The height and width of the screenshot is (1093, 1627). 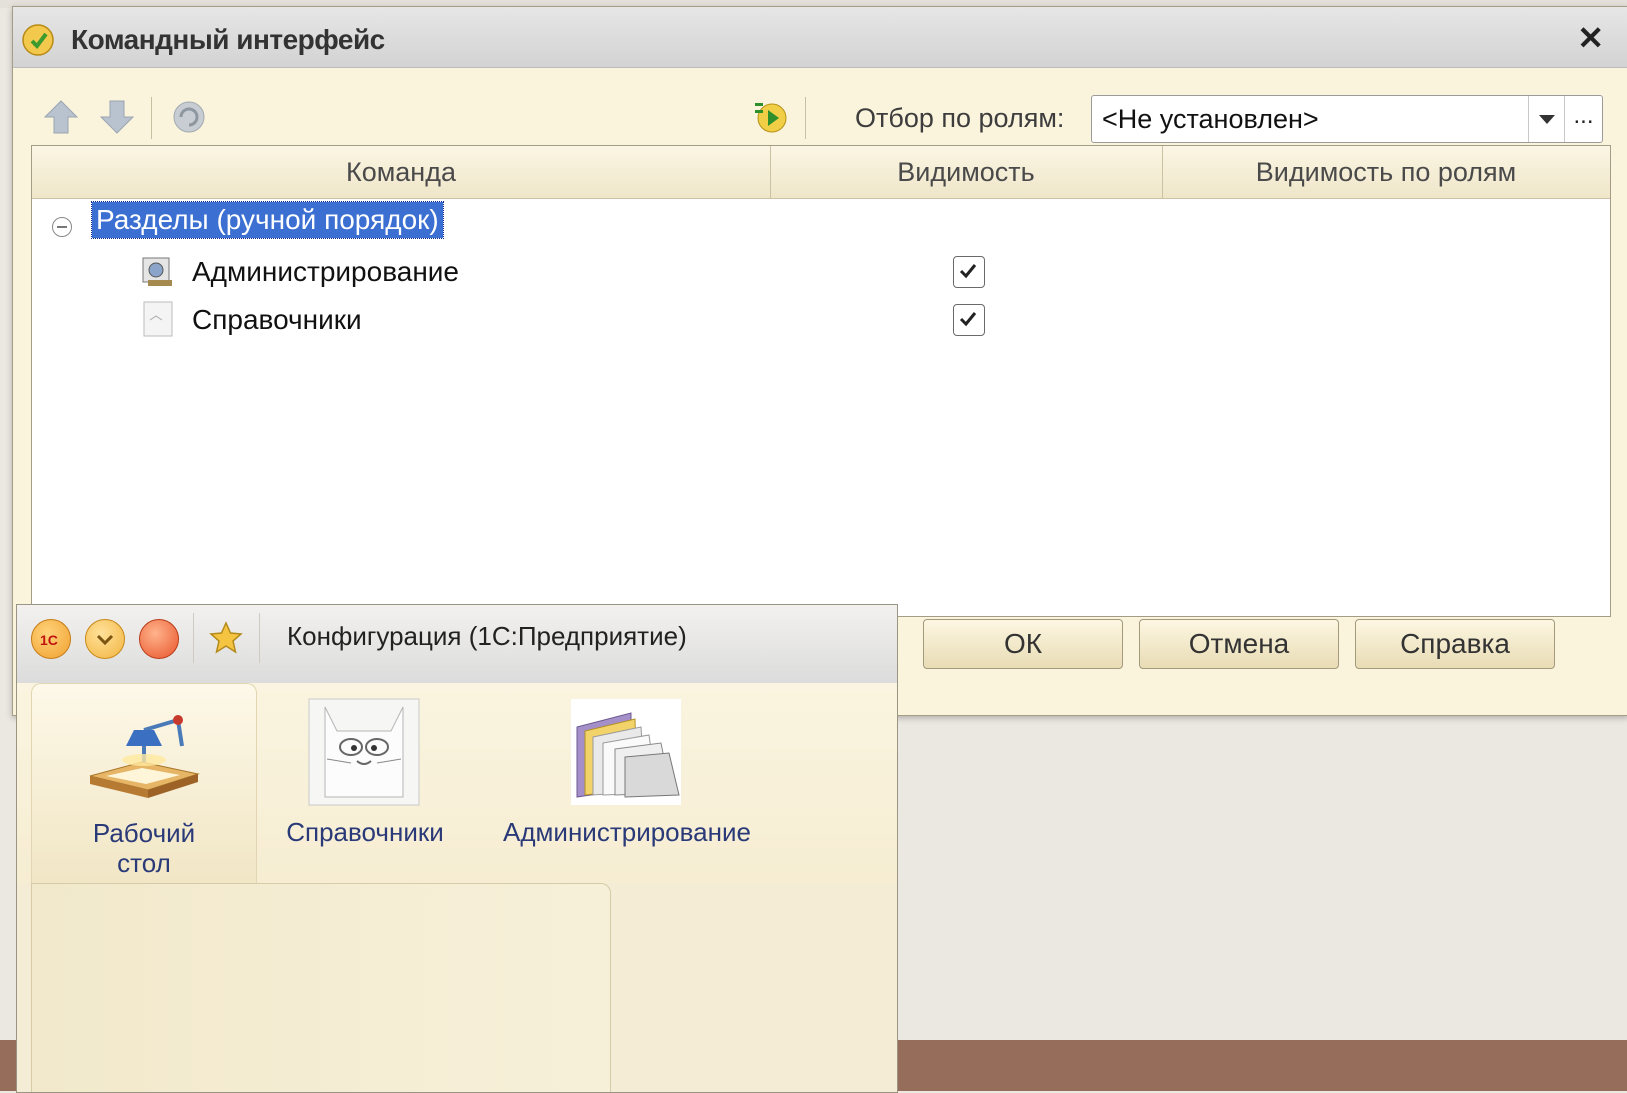 What do you see at coordinates (62, 227) in the screenshot?
I see `collapse-icon` at bounding box center [62, 227].